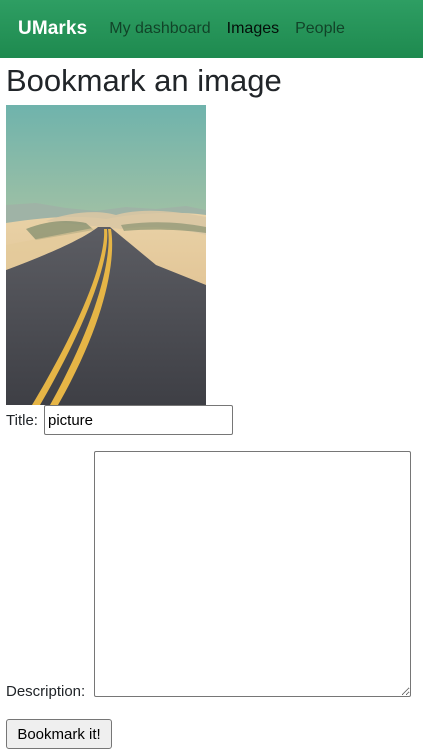 The height and width of the screenshot is (756, 423). What do you see at coordinates (46, 691) in the screenshot?
I see `description-label: Description:` at bounding box center [46, 691].